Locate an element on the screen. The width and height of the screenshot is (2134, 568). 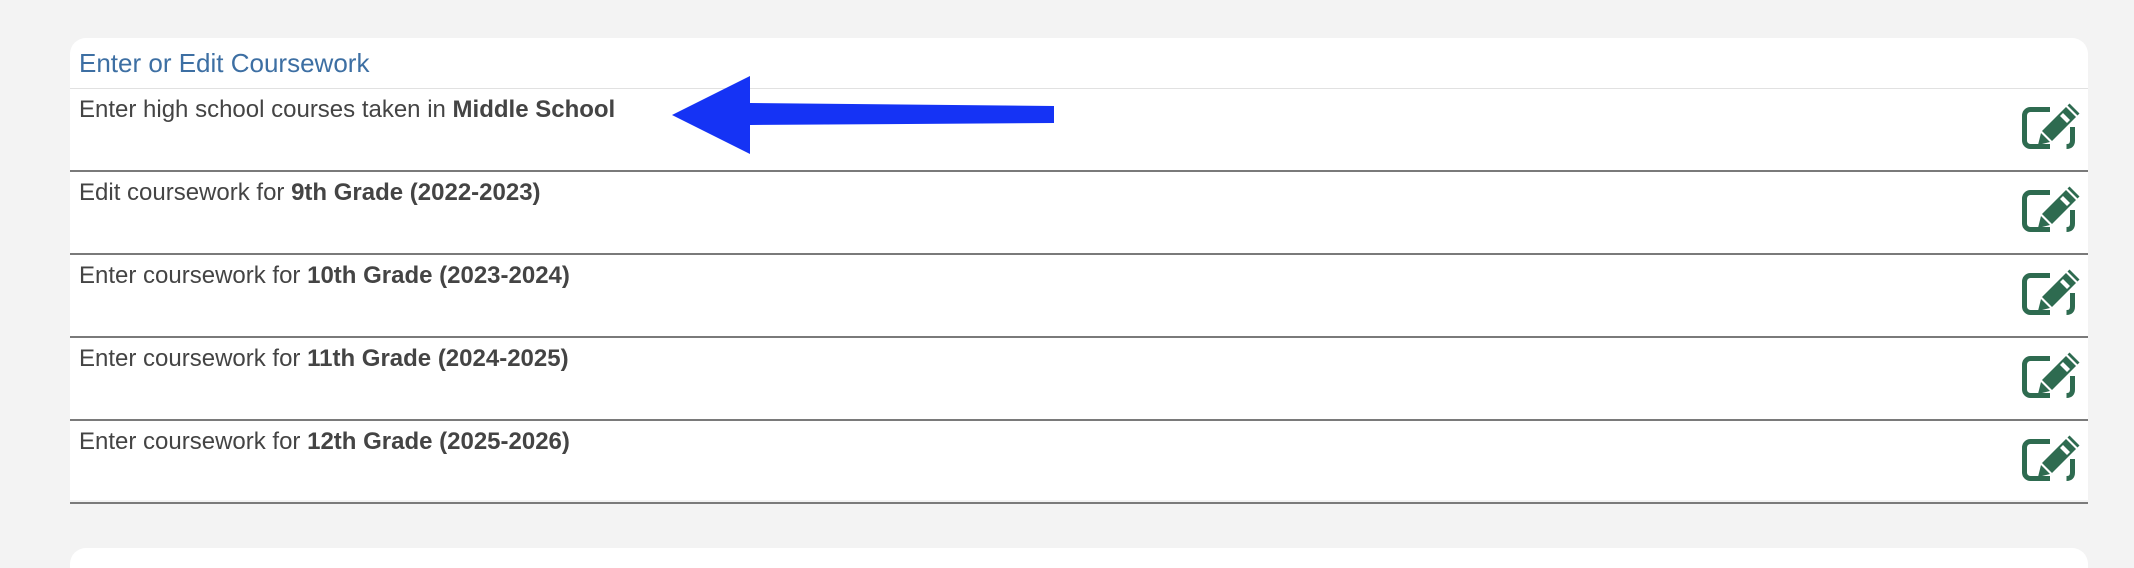
edit-middle-school-button is located at coordinates (2051, 126).